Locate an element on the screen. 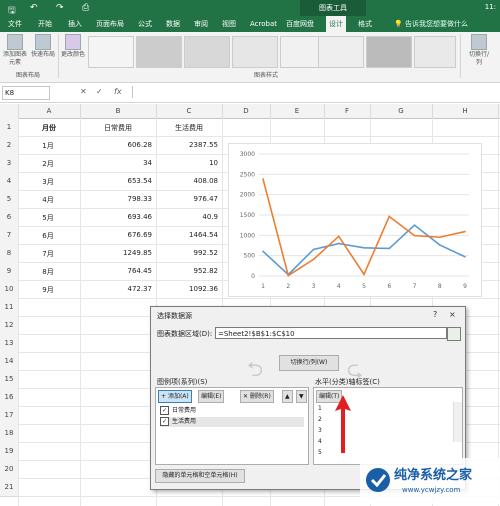  switch-row-column-button: 切换行/列 is located at coordinates (479, 50).